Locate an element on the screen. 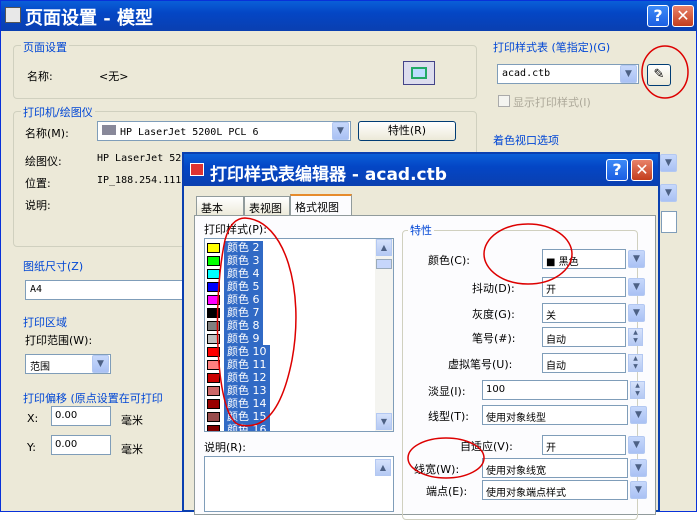 This screenshot has height=520, width=697. plot-style-item: 颜色 13 is located at coordinates (299, 390).